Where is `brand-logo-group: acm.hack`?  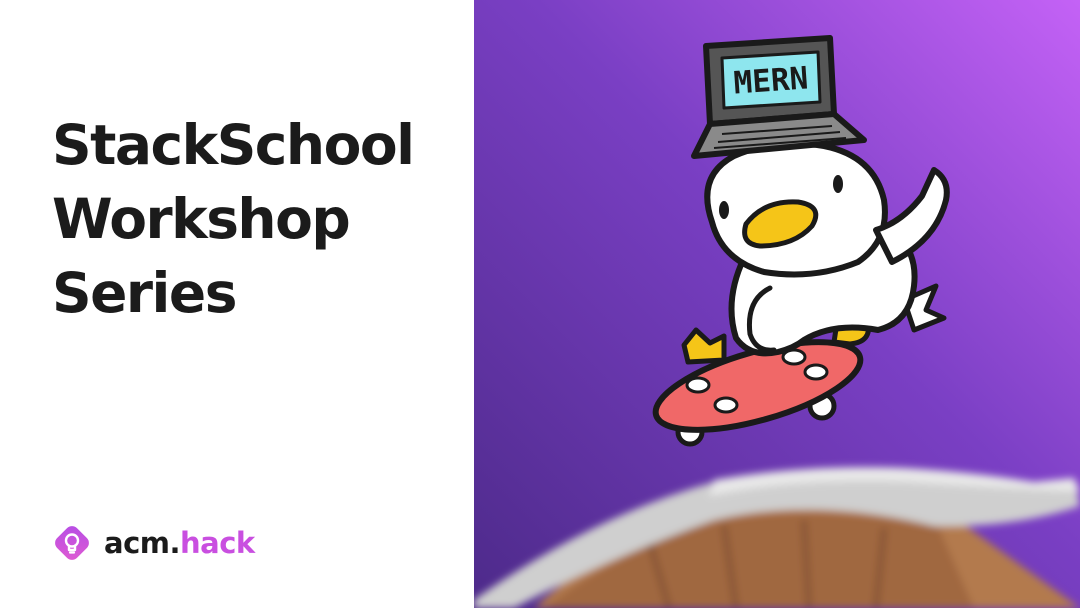 brand-logo-group: acm.hack is located at coordinates (153, 543).